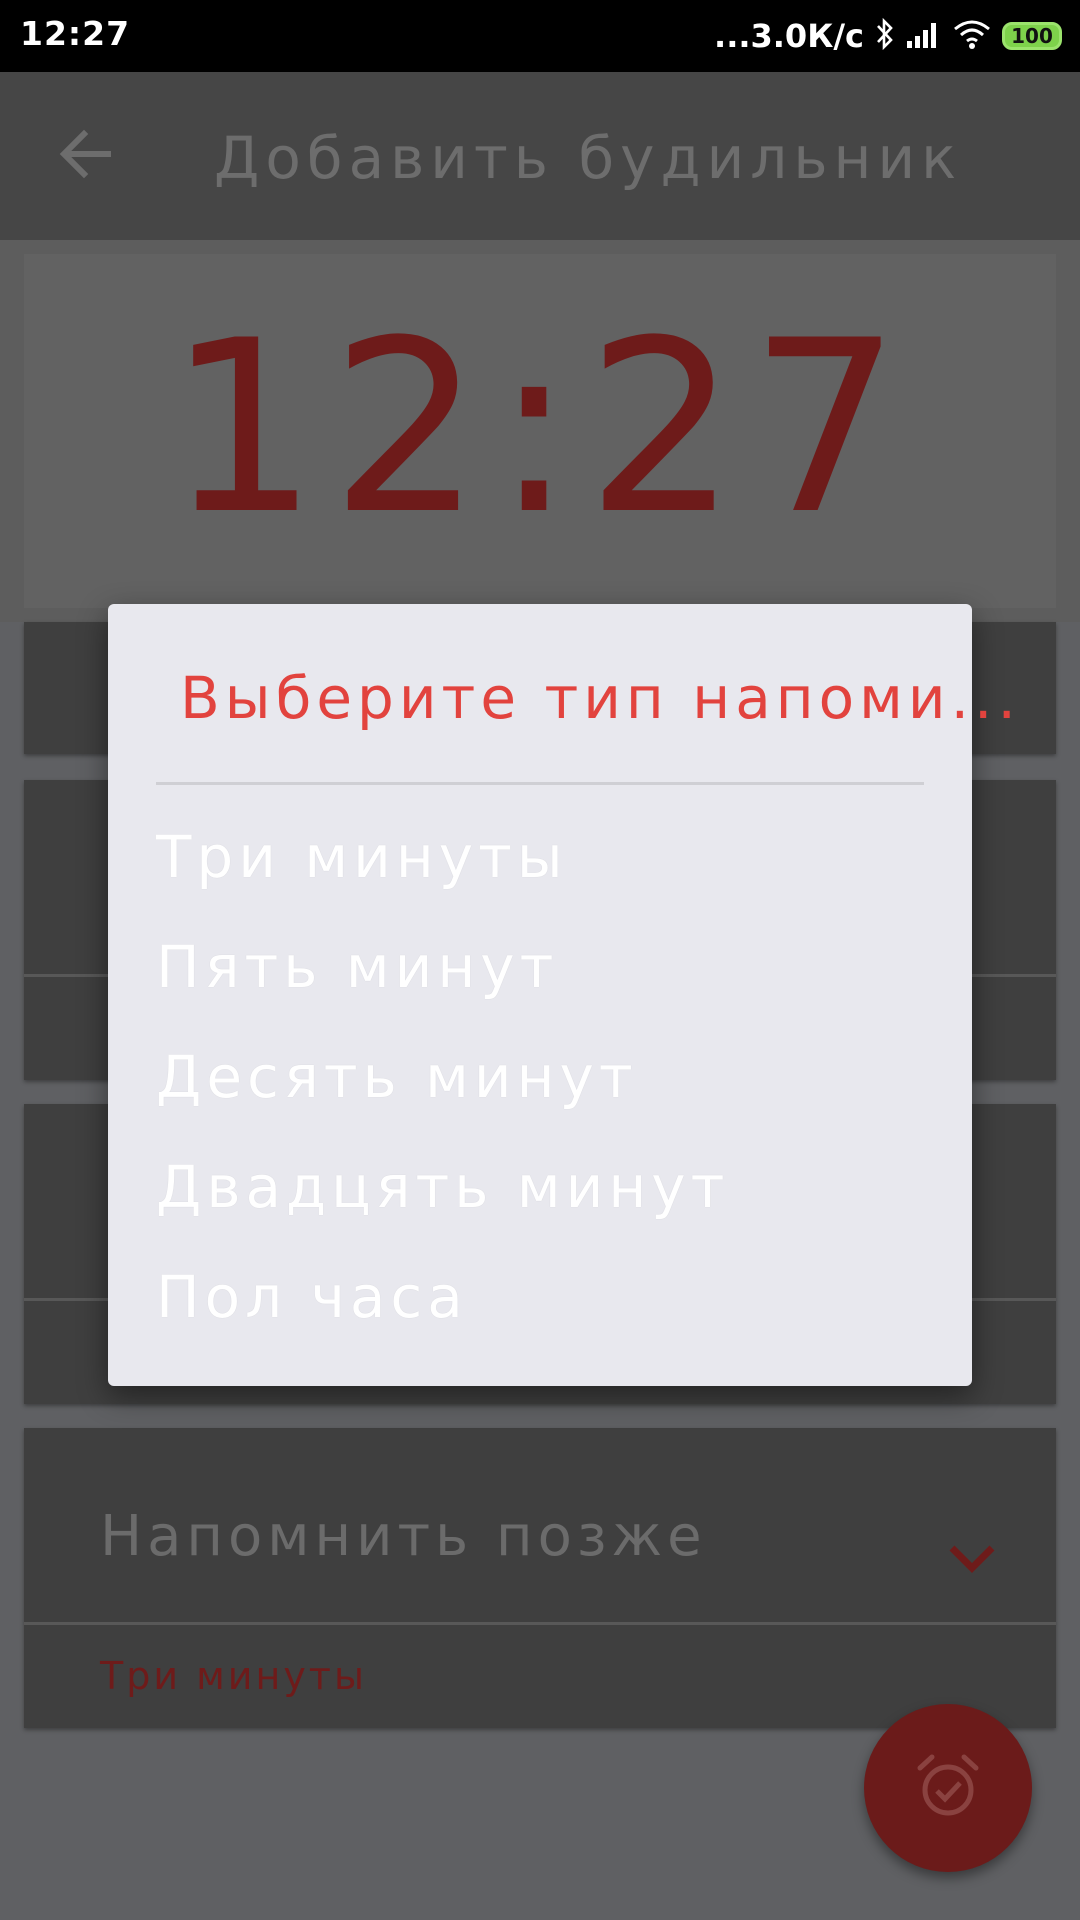 This screenshot has width=1080, height=1920. What do you see at coordinates (588, 158) in the screenshot?
I see `page-title: Добавить будильник` at bounding box center [588, 158].